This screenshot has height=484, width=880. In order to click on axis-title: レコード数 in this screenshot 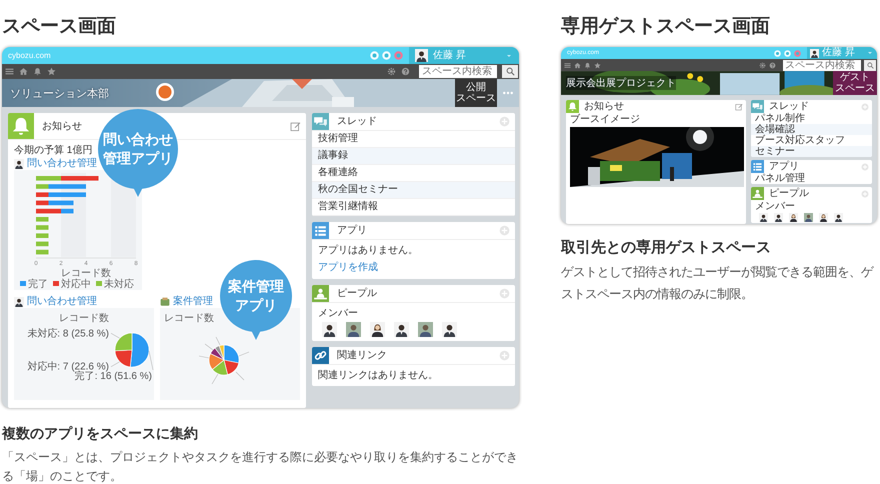, I will do `click(86, 273)`.